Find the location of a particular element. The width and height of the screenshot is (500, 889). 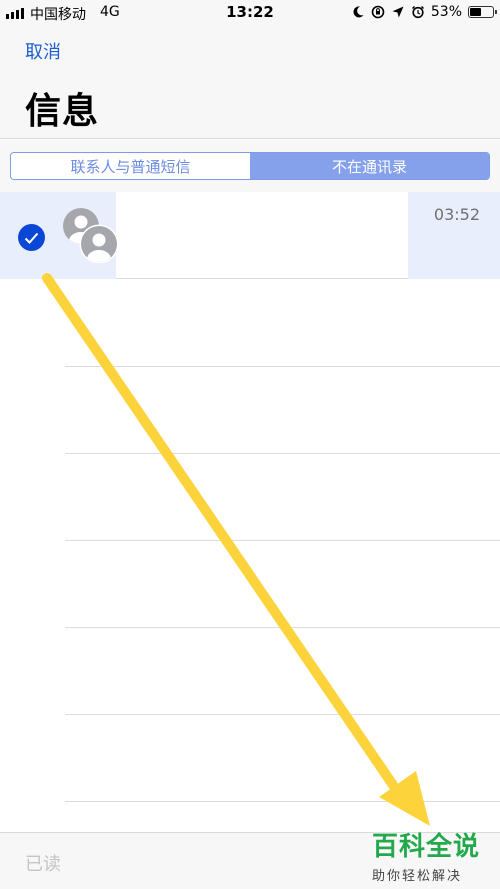

page-title: 信息 is located at coordinates (62, 111).